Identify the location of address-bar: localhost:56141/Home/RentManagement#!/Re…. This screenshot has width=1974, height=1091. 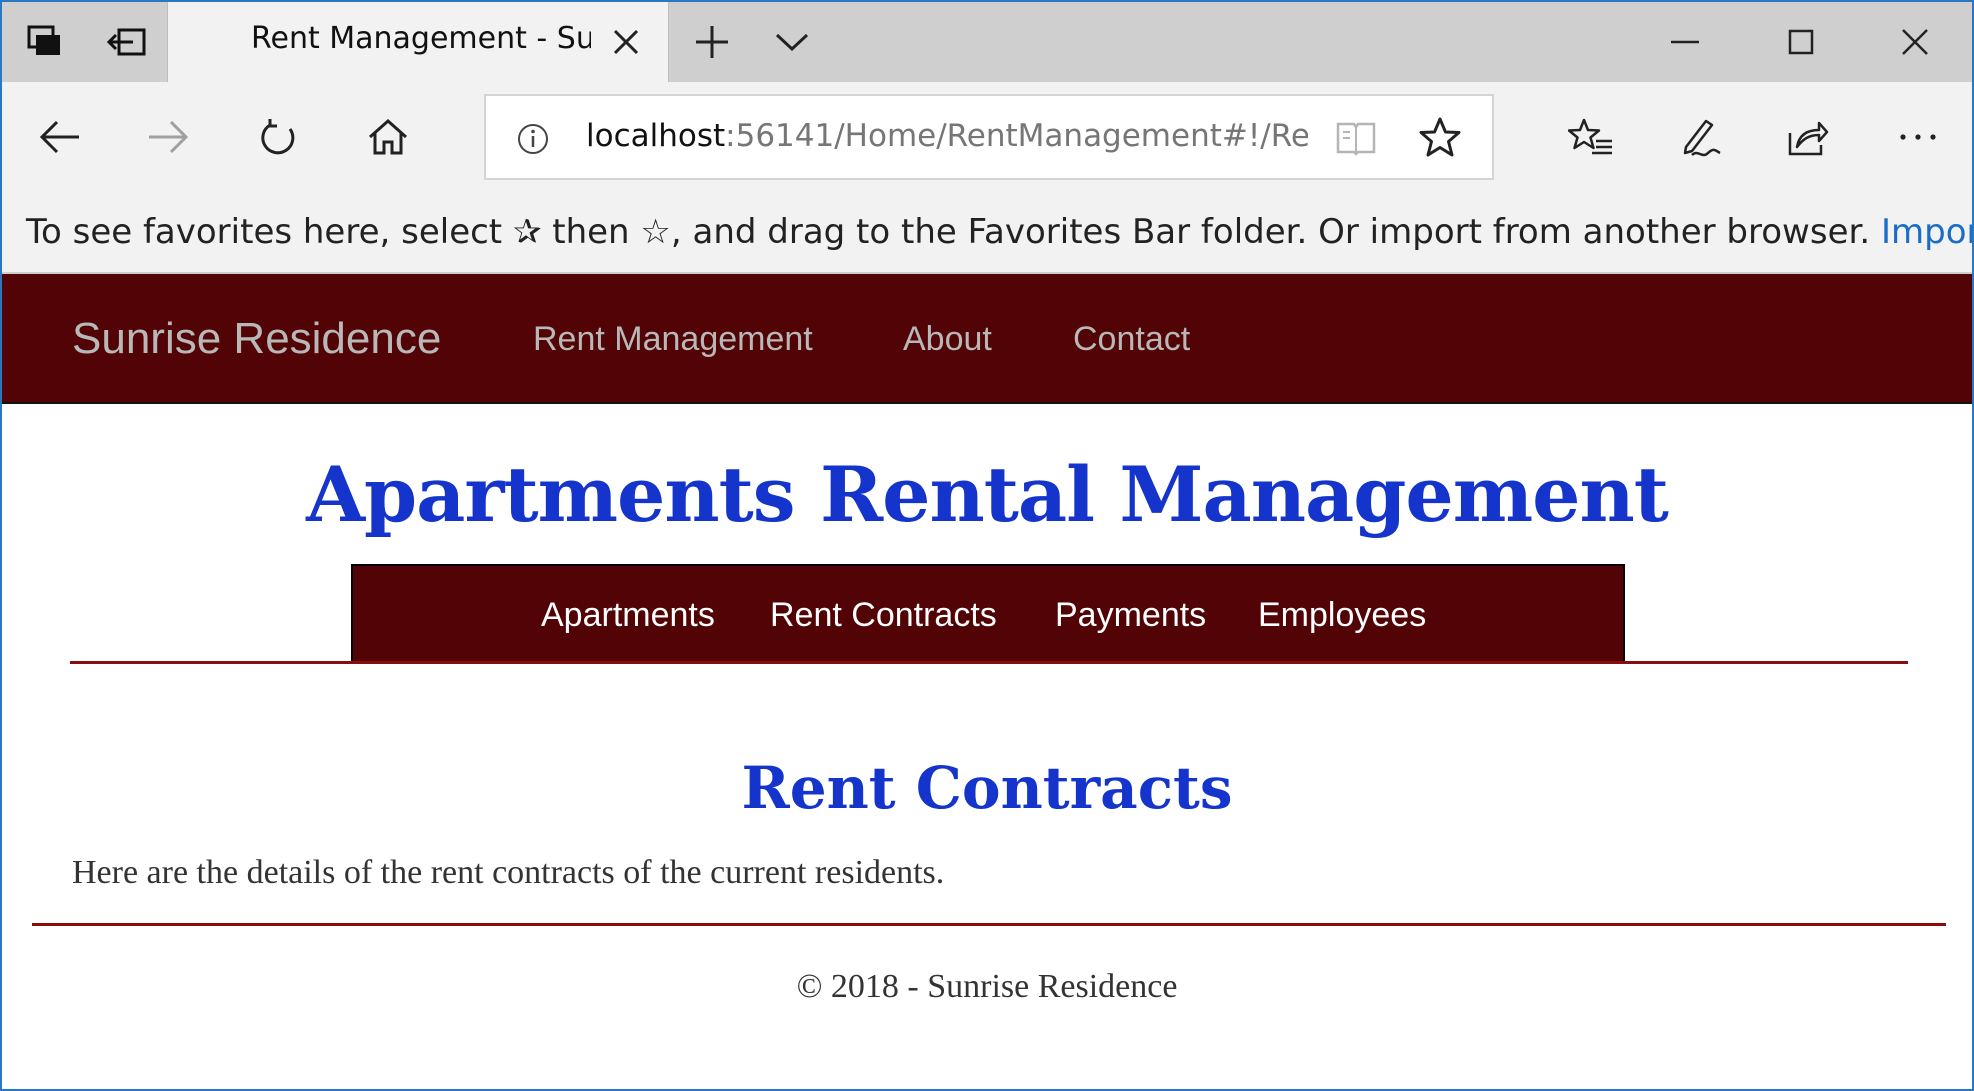
(989, 137).